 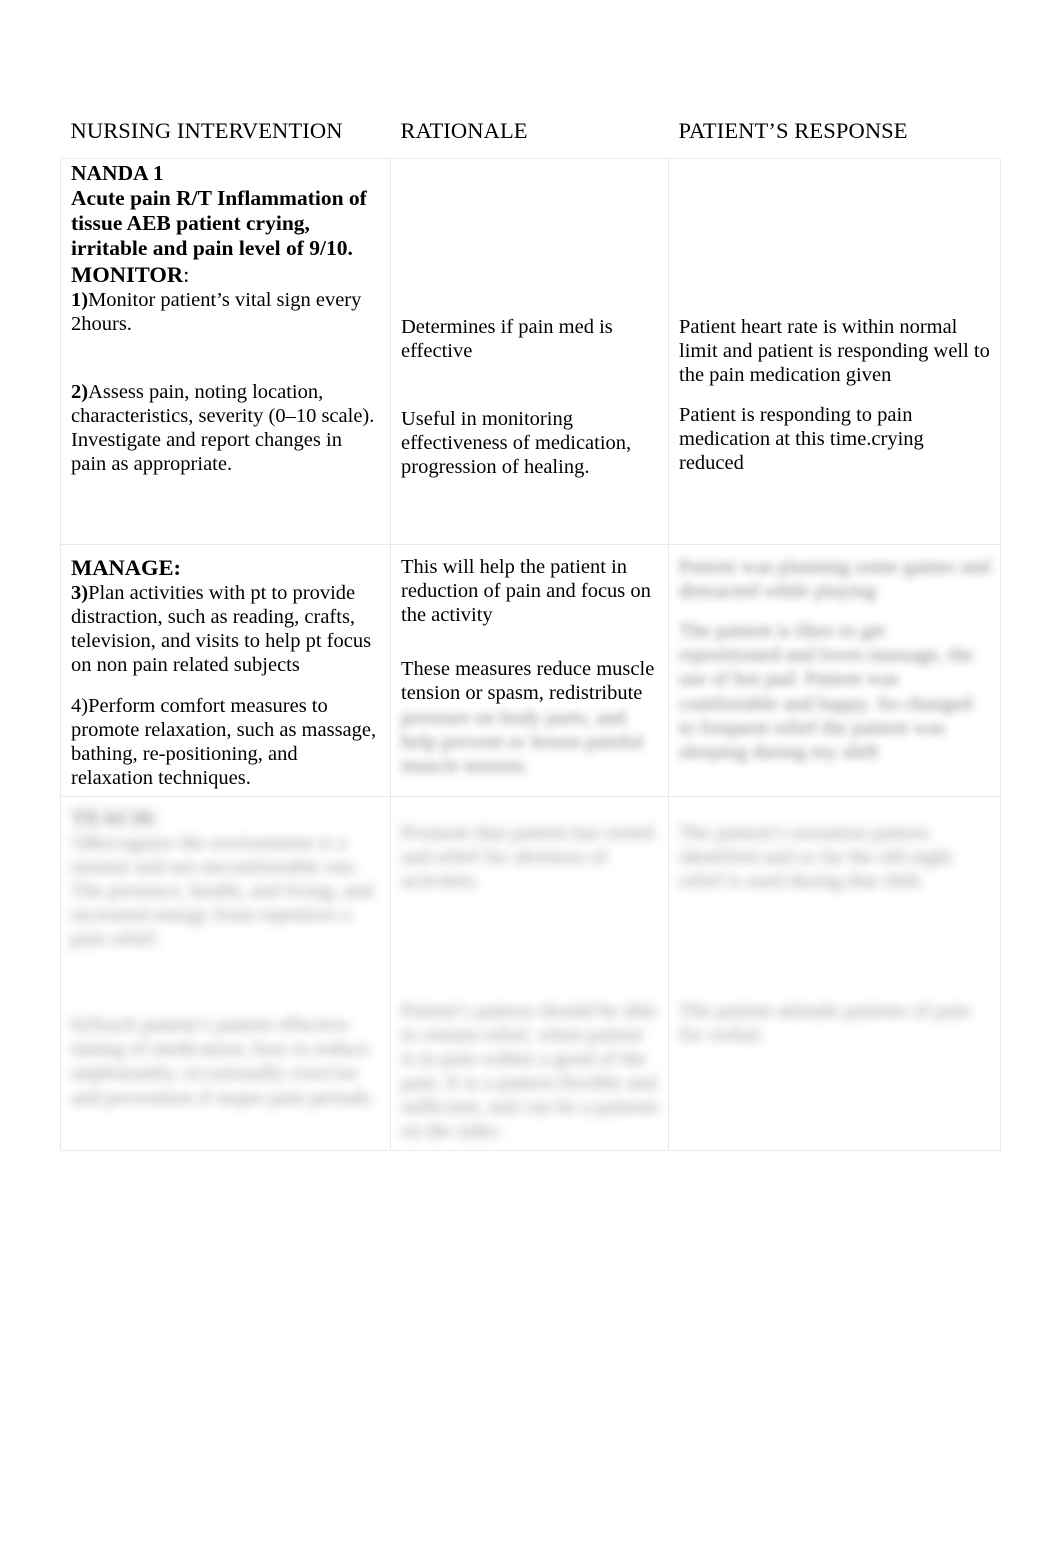 I want to click on header-cell-intervention: NURSING INTERVENTION, so click(x=225, y=138).